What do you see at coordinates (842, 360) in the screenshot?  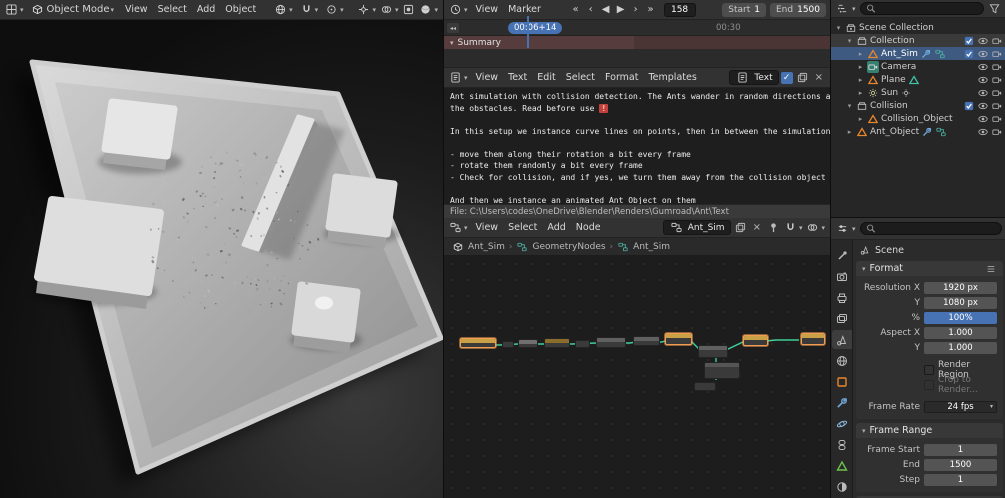 I see `properties-tab-world` at bounding box center [842, 360].